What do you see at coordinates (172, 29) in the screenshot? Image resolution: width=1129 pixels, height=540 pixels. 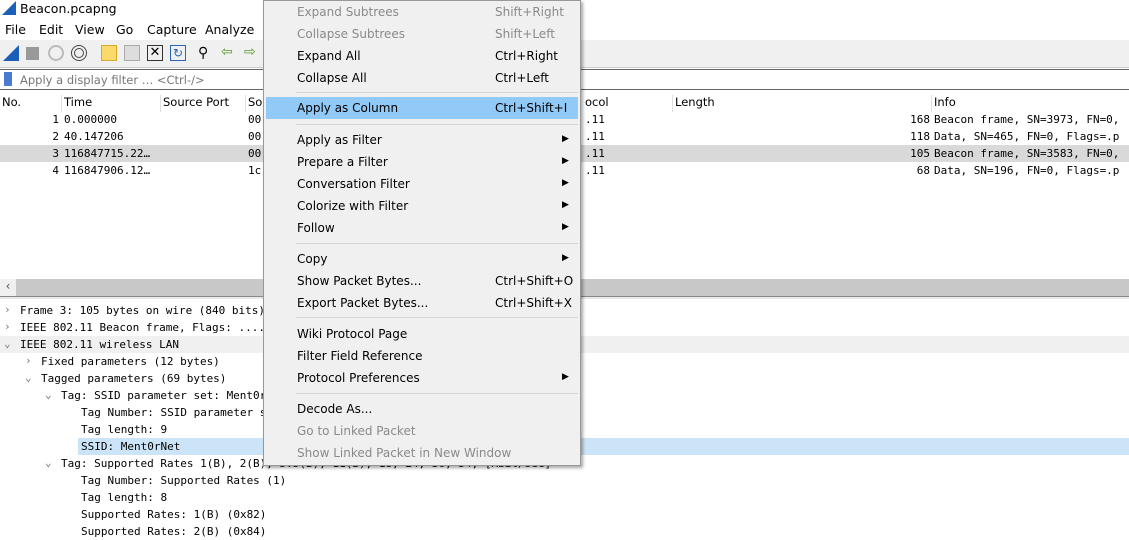 I see `menu-capture: Capture` at bounding box center [172, 29].